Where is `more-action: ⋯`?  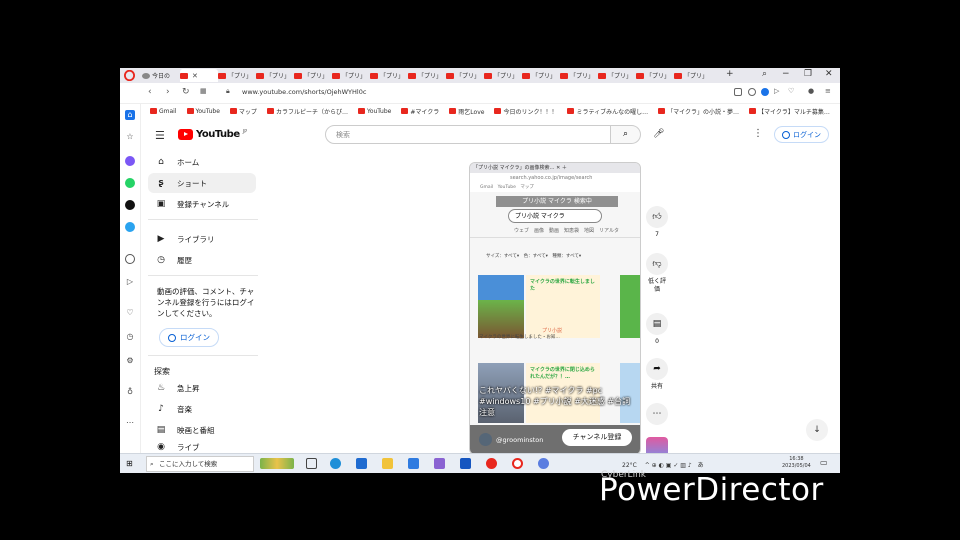 more-action: ⋯ is located at coordinates (657, 414).